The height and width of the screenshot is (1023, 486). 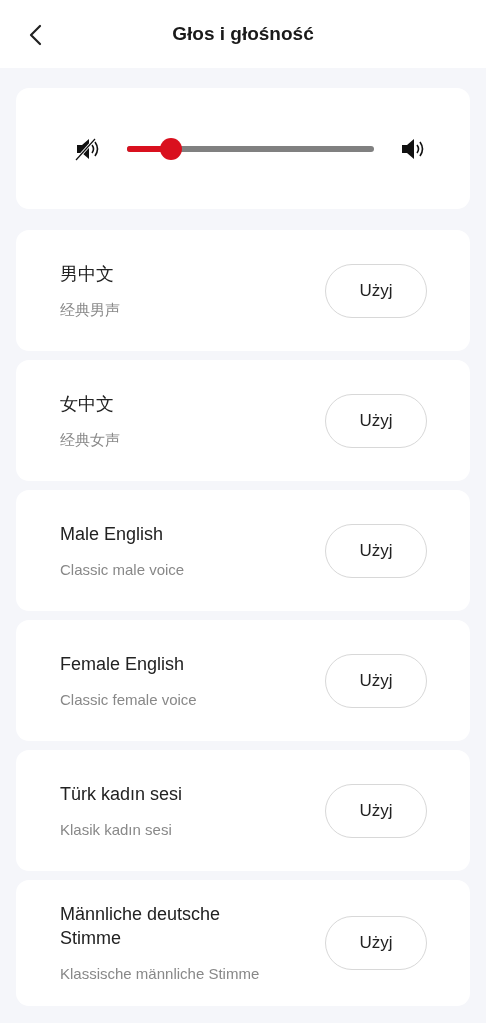 What do you see at coordinates (90, 439) in the screenshot?
I see `voice-description: 经典女声` at bounding box center [90, 439].